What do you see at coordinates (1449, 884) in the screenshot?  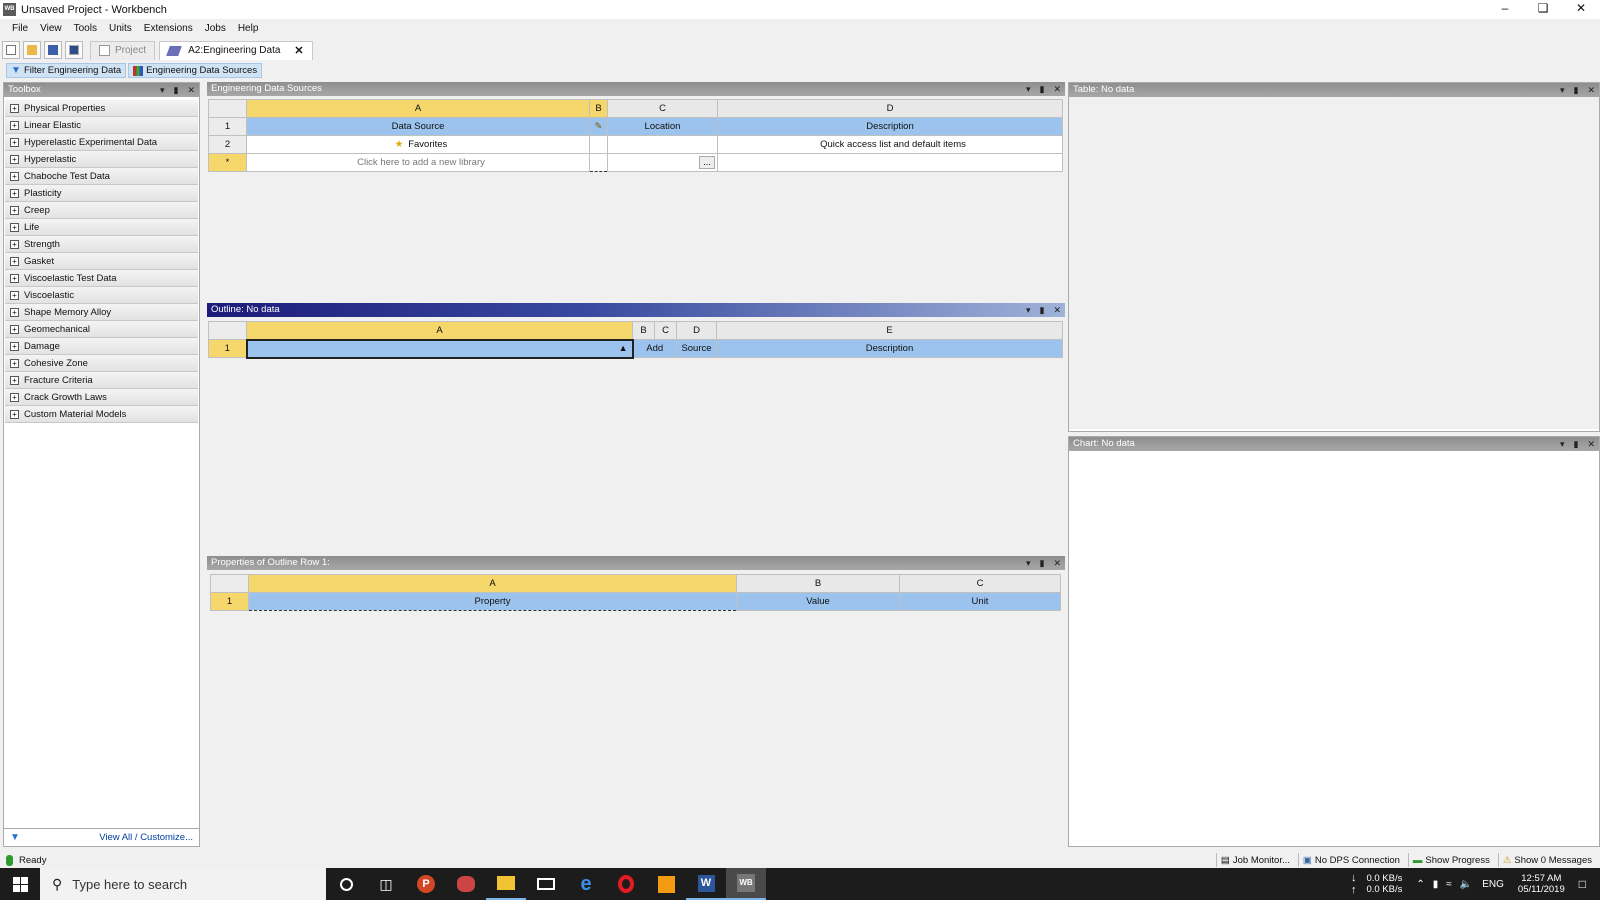 I see `wifi-icon: ≈` at bounding box center [1449, 884].